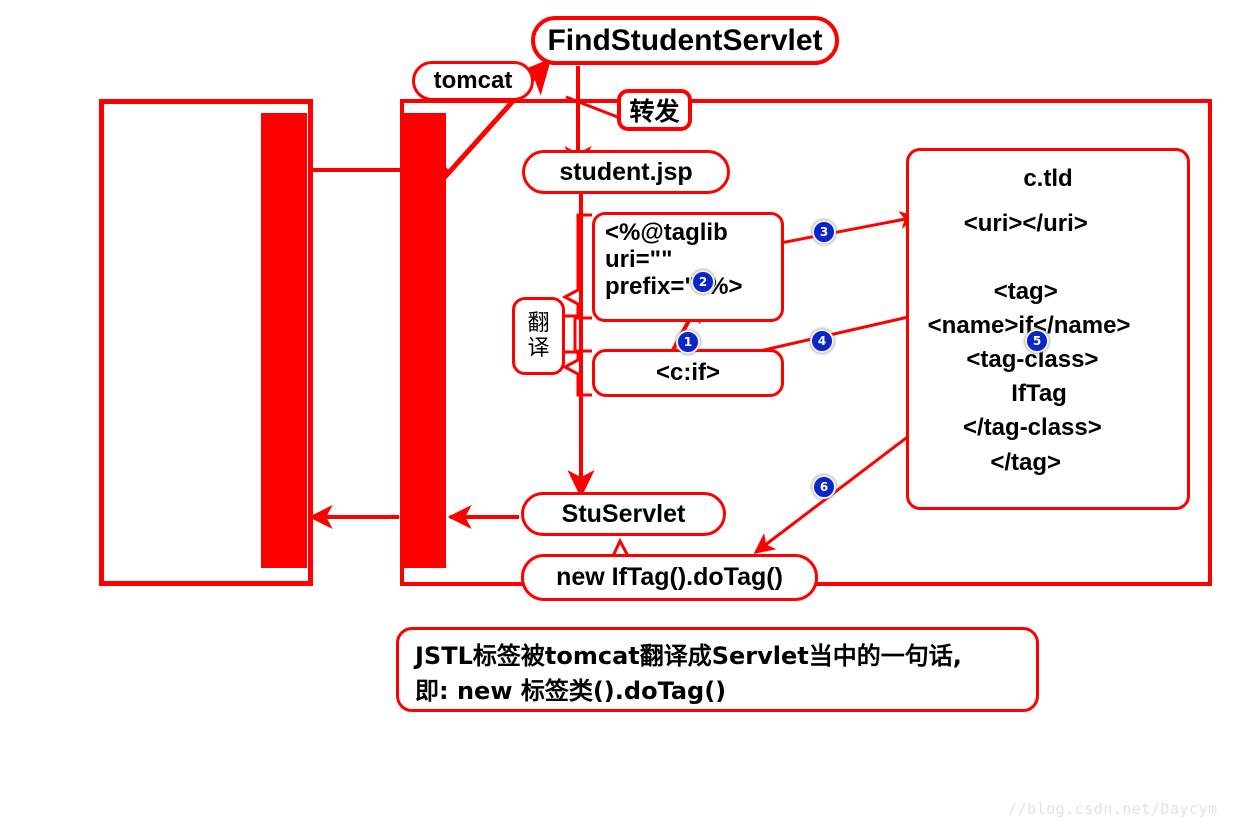  I want to click on node-student-jsp: student.jsp, so click(626, 172).